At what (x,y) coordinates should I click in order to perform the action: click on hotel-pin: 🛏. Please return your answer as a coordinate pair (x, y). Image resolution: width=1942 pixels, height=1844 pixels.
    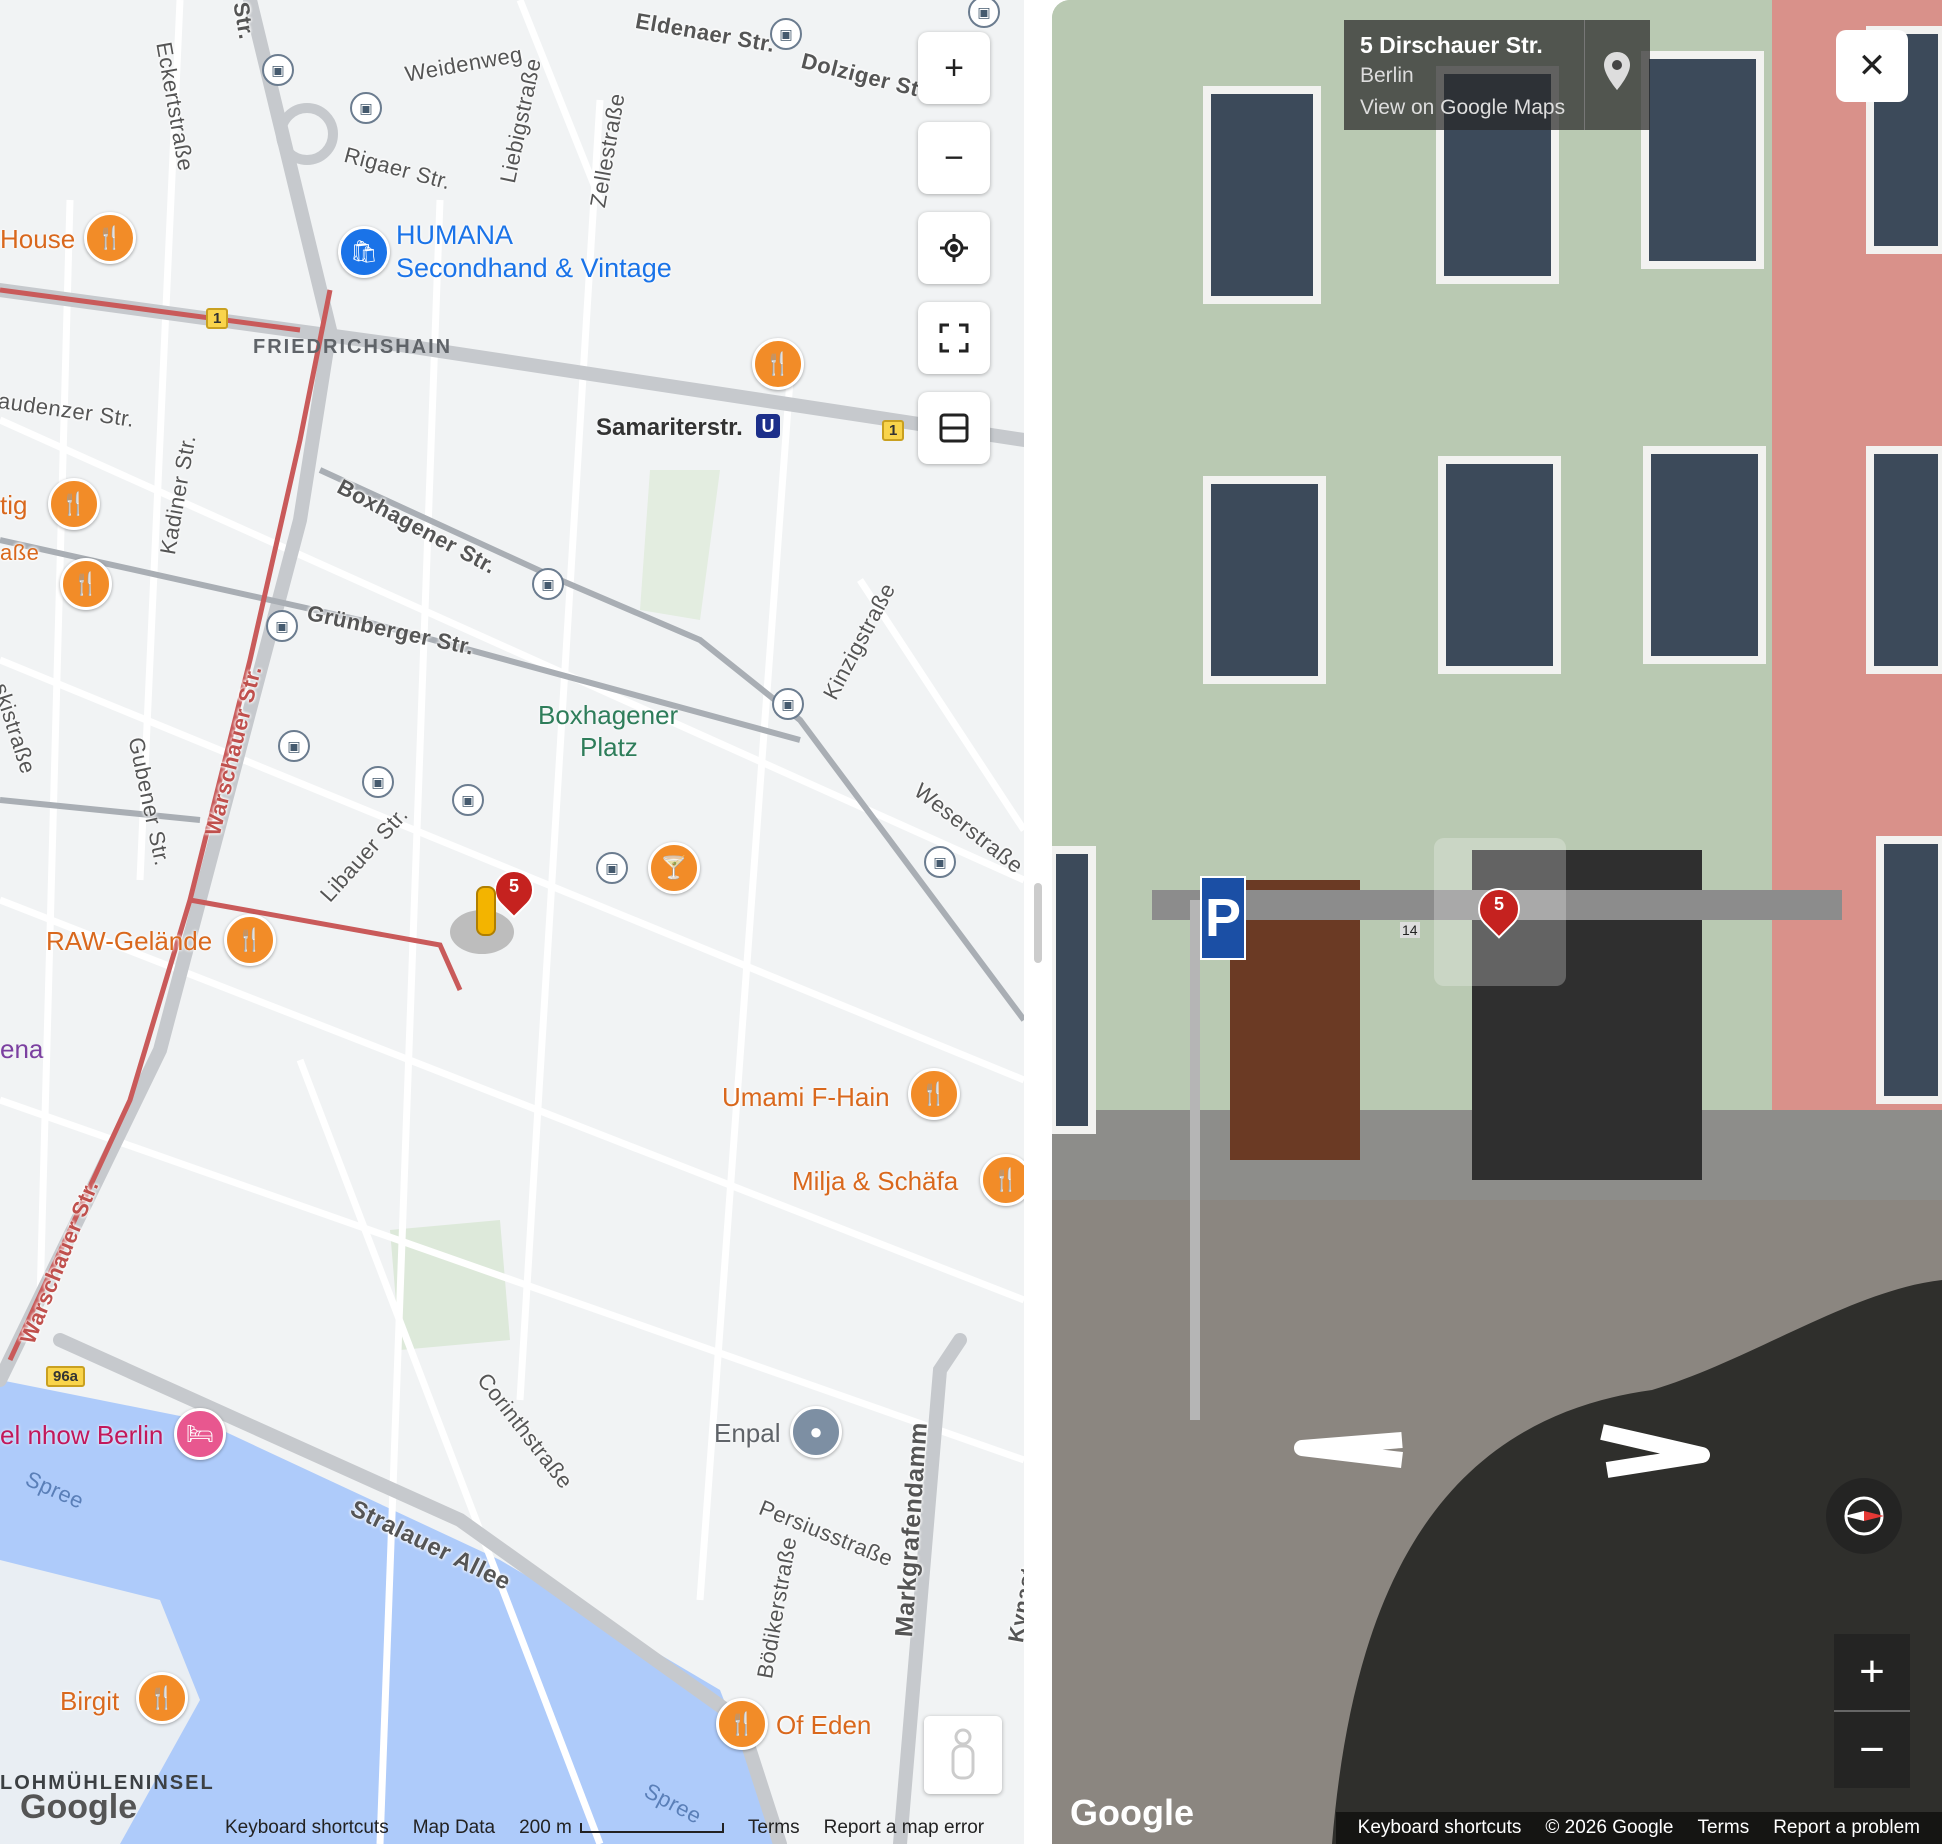
    Looking at the image, I should click on (200, 1434).